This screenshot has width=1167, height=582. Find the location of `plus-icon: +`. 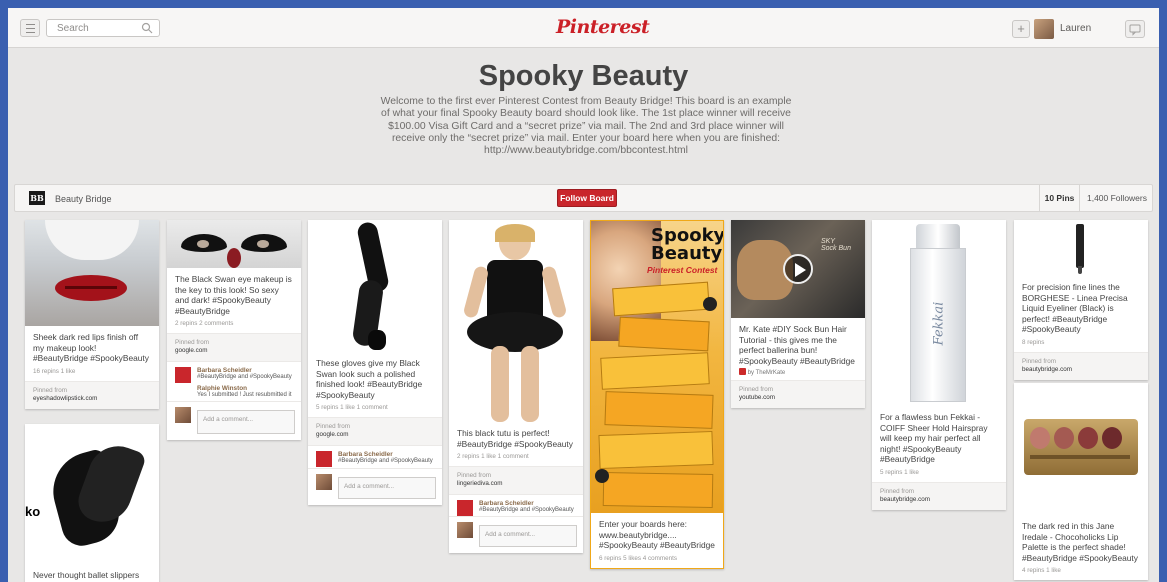

plus-icon: + is located at coordinates (1021, 28).